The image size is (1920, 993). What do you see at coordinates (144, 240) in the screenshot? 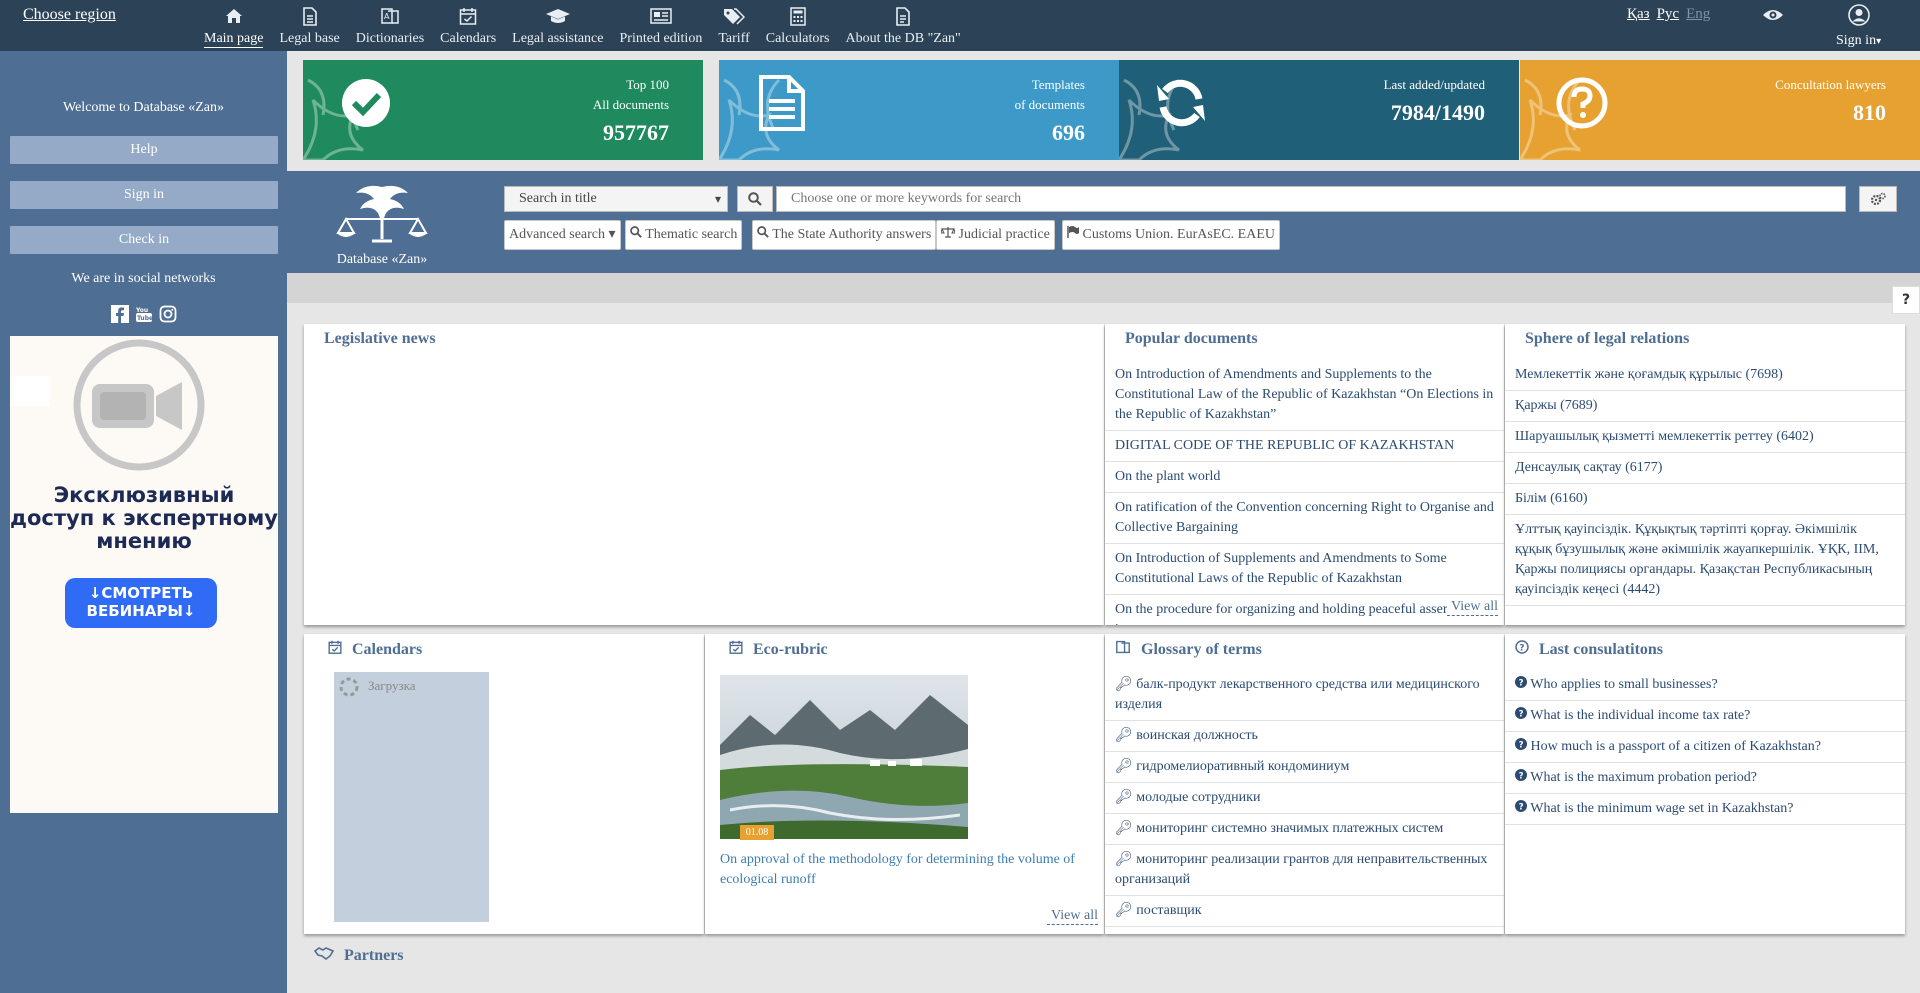
I see `check-in-button: Check in` at bounding box center [144, 240].